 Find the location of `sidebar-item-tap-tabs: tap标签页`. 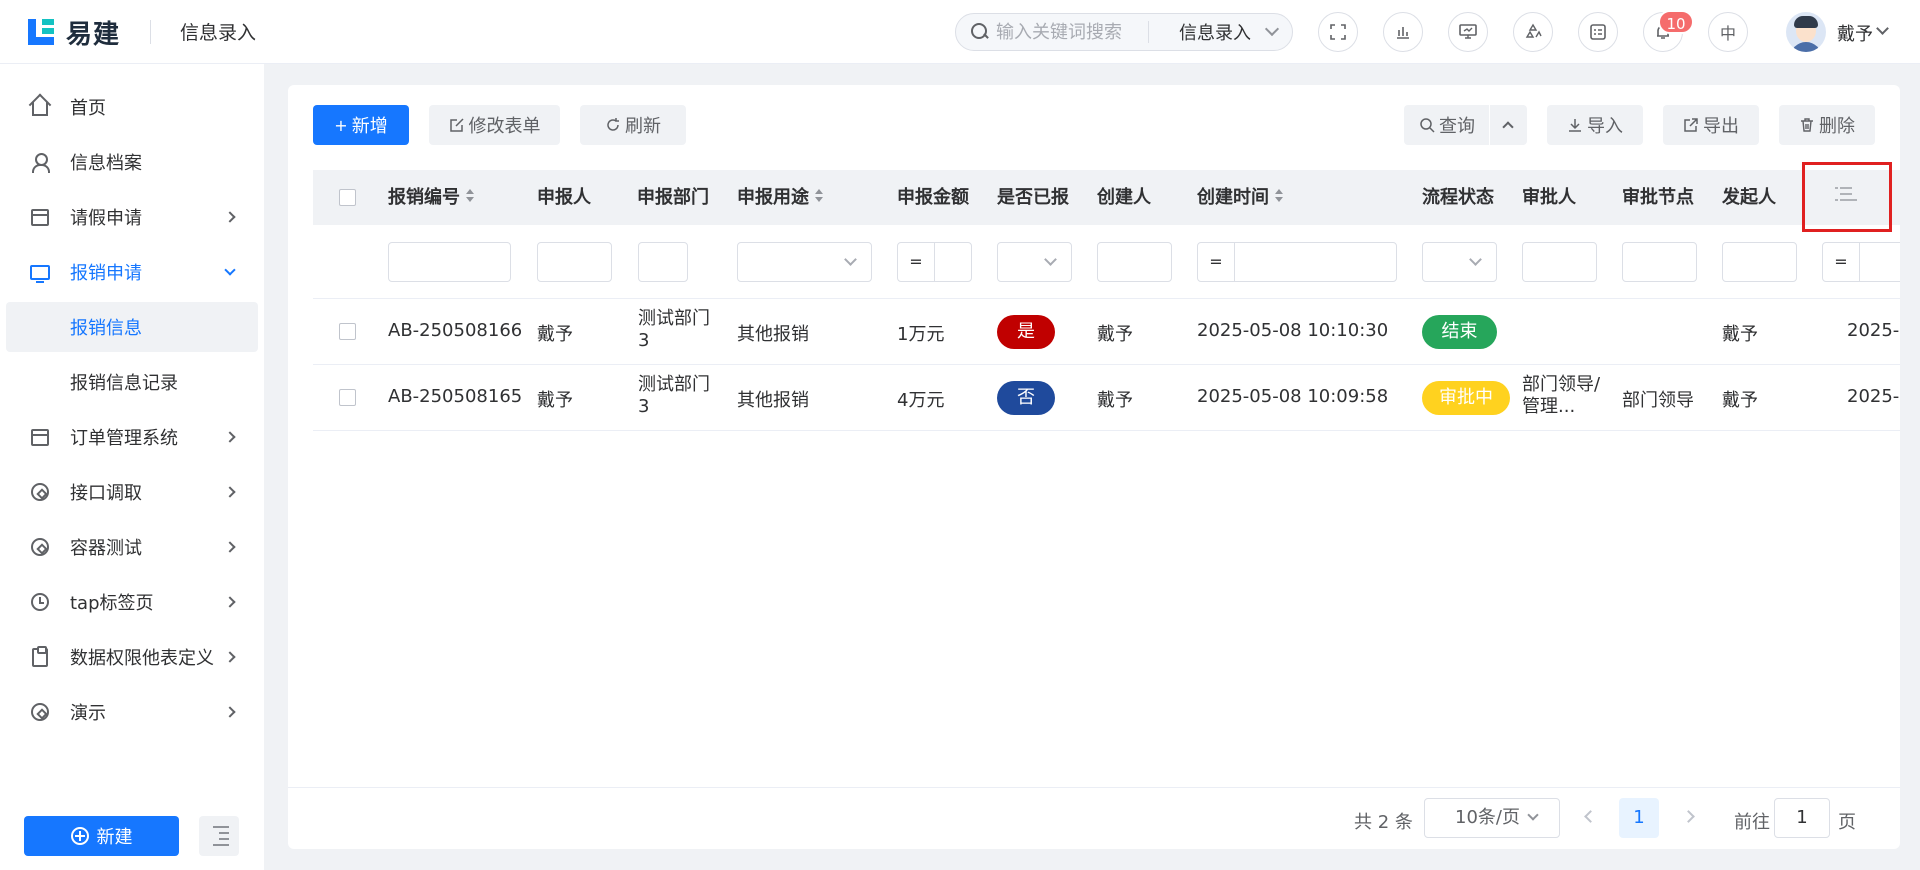

sidebar-item-tap-tabs: tap标签页 is located at coordinates (132, 602).